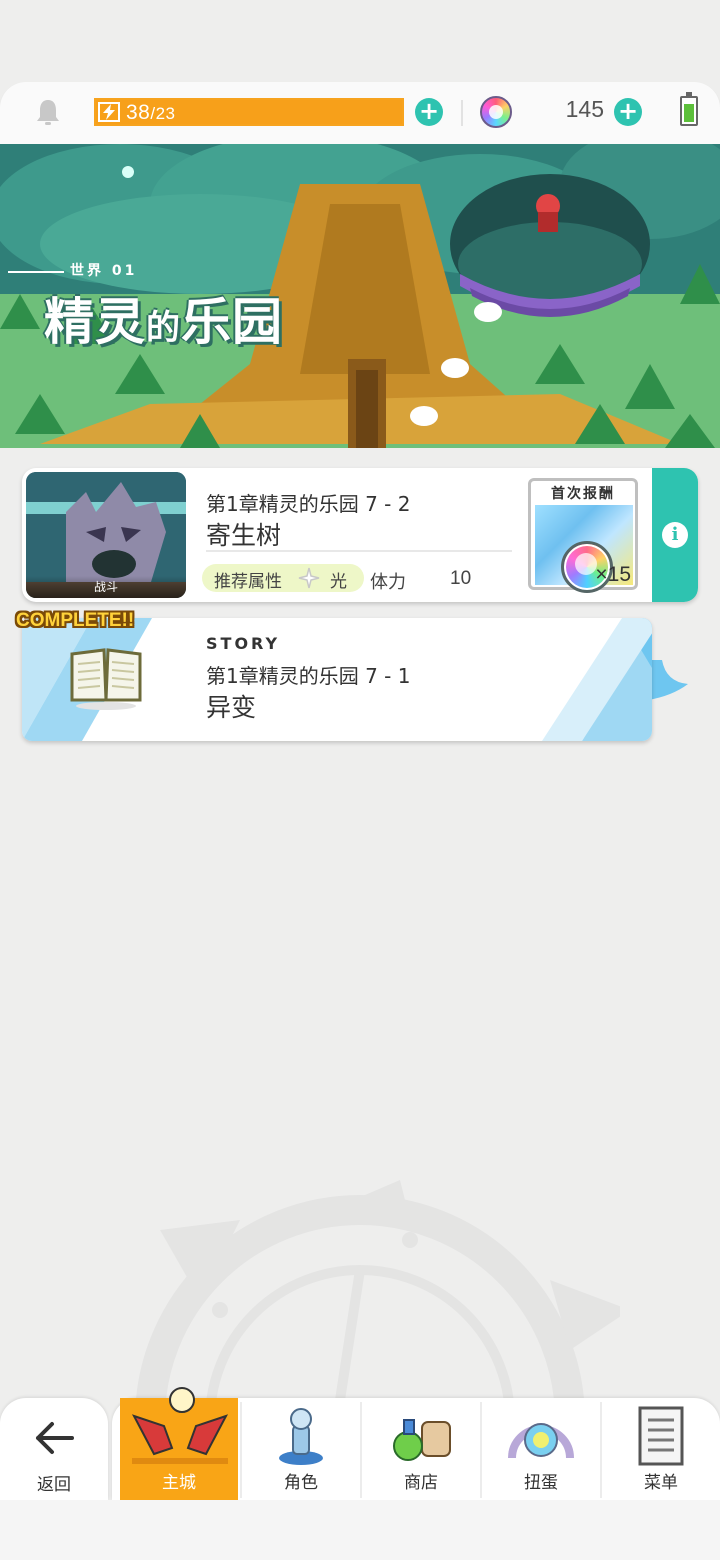 The width and height of the screenshot is (720, 1560). I want to click on nav-shop-label: 商店, so click(421, 1483).